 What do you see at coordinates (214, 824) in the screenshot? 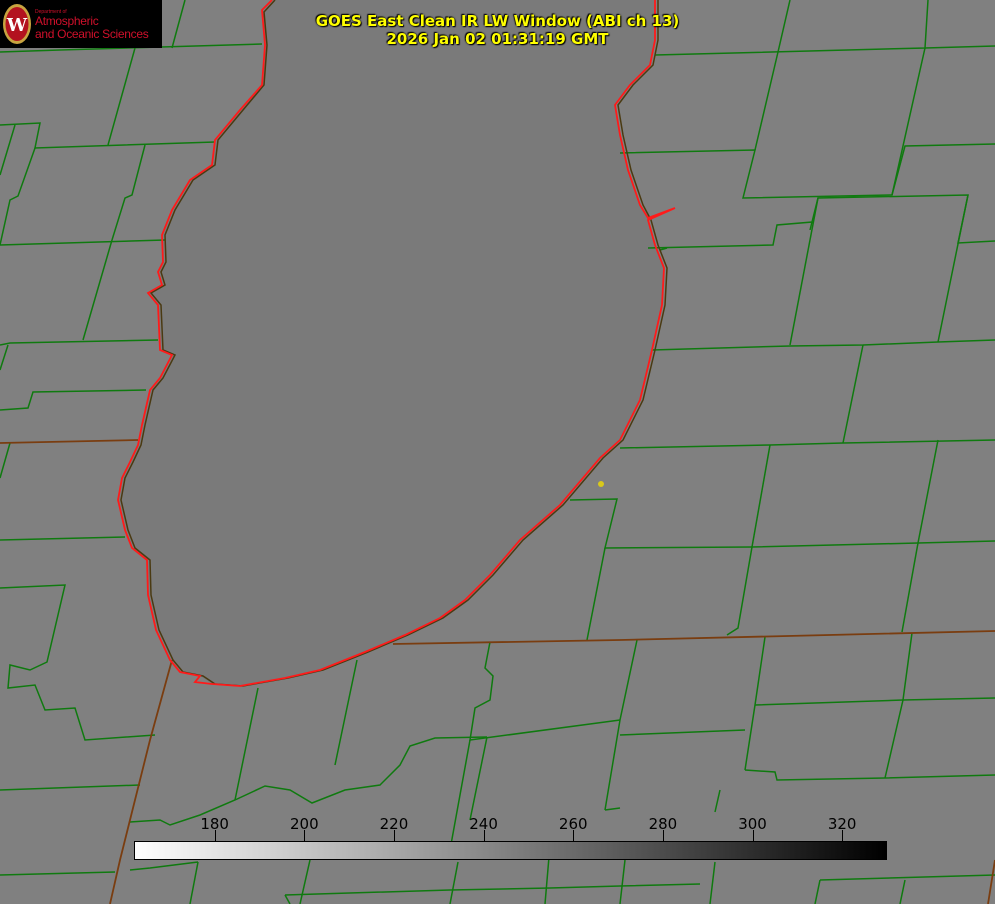
I see `colorbar-tick-label: 180` at bounding box center [214, 824].